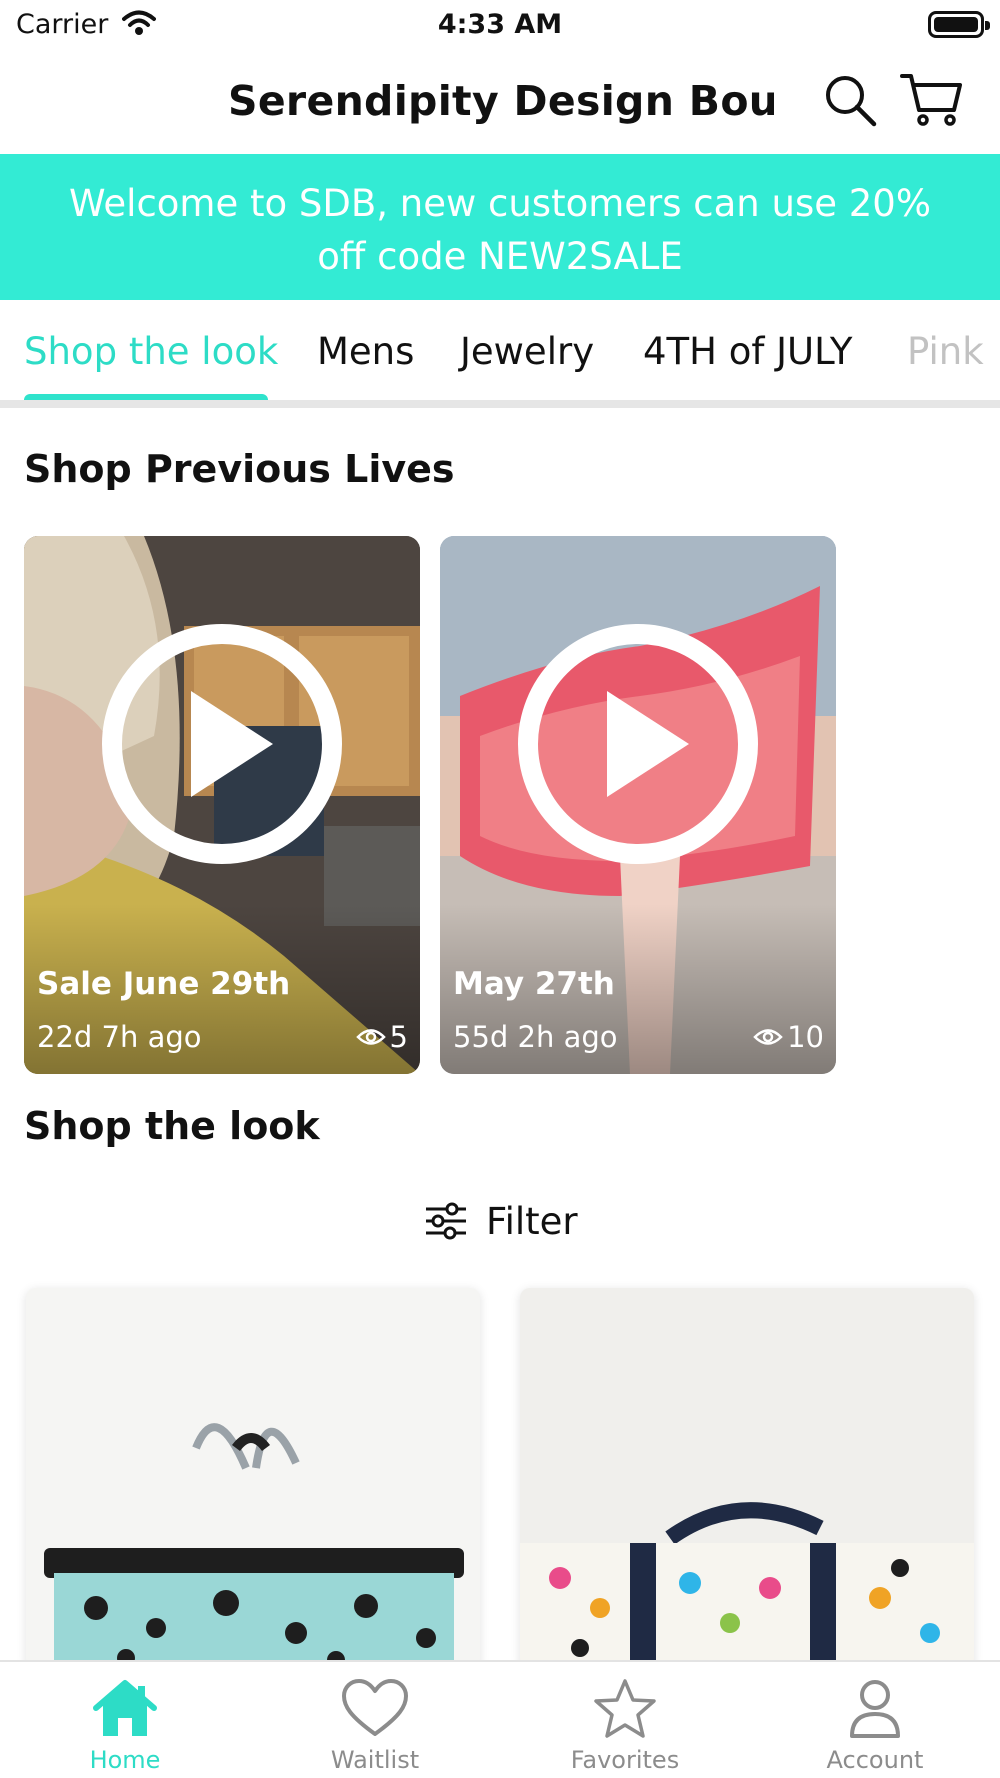  Describe the element at coordinates (532, 1221) in the screenshot. I see `filter-label: Filter` at that location.